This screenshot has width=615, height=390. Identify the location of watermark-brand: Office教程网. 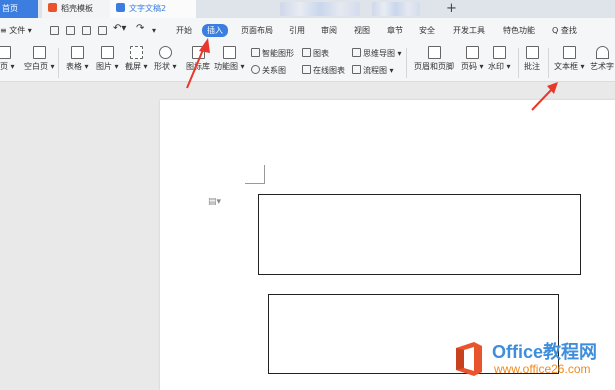
(545, 352).